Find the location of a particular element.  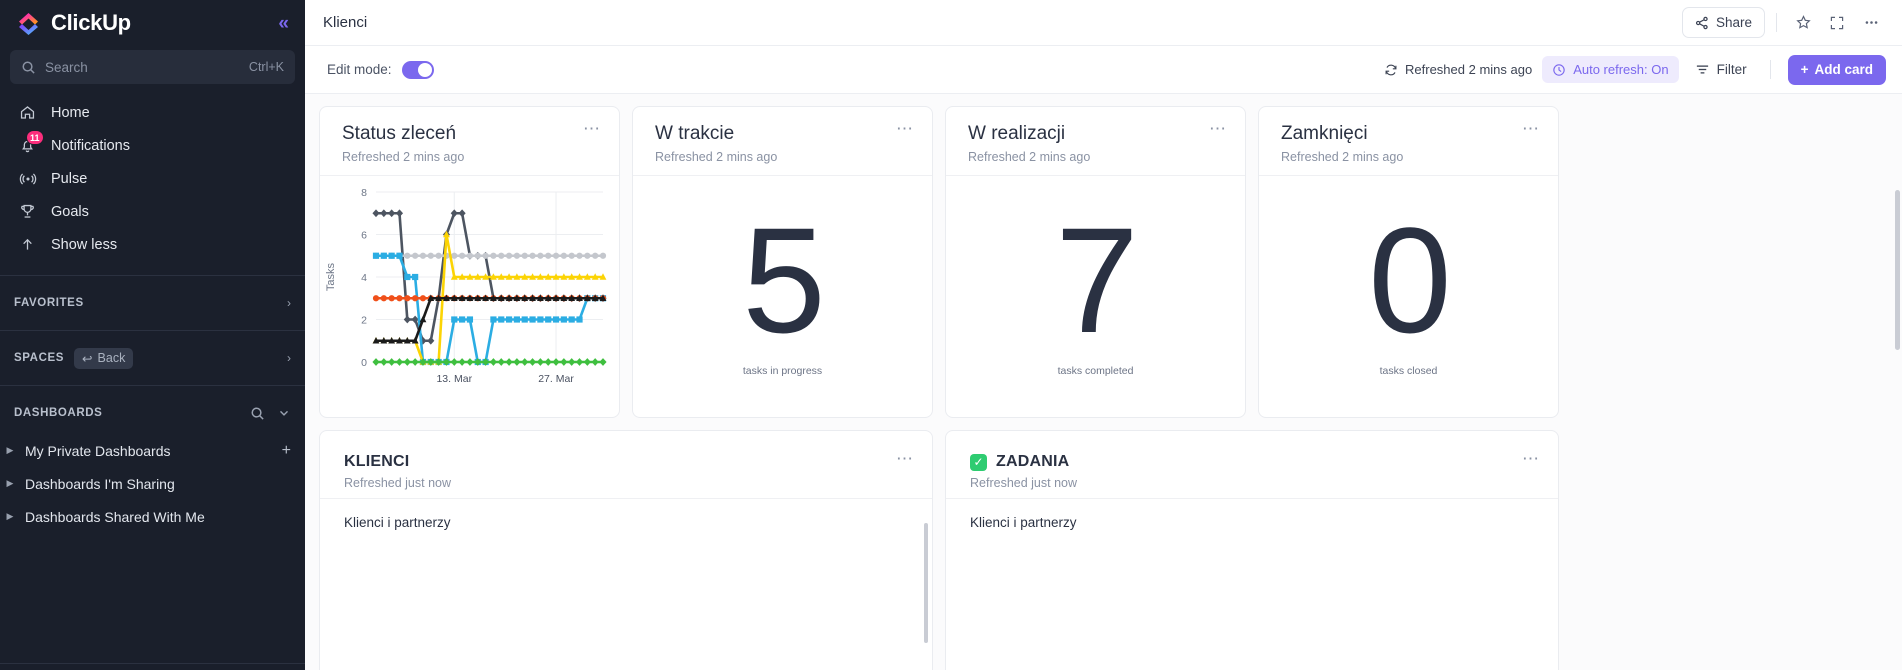

add-card-button: + Add card is located at coordinates (1836, 69).